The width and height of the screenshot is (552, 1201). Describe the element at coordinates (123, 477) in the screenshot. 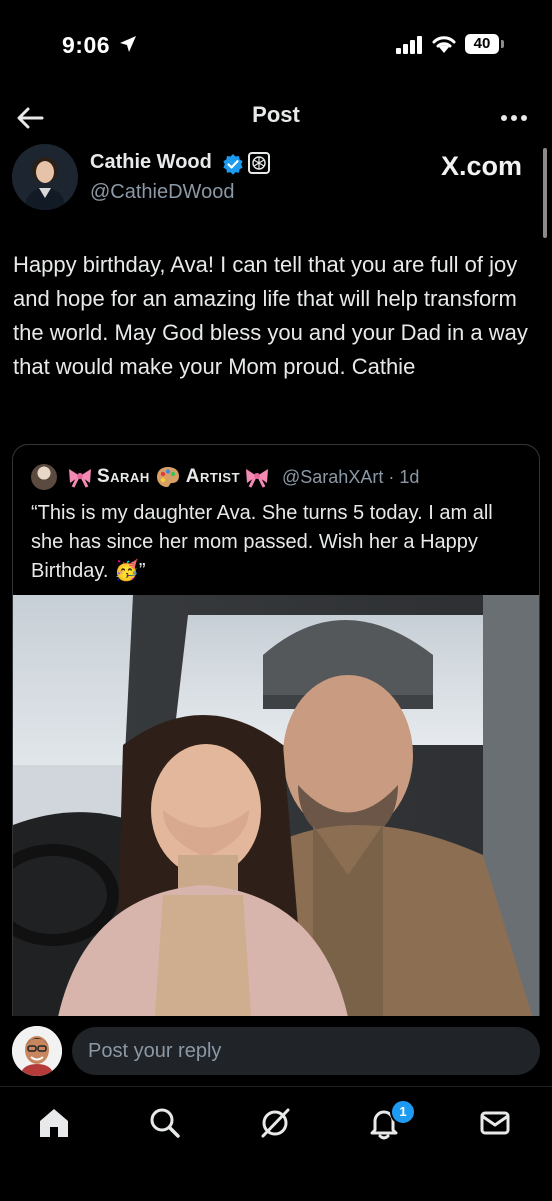

I see `quoted-author-name-first: Sarah` at that location.